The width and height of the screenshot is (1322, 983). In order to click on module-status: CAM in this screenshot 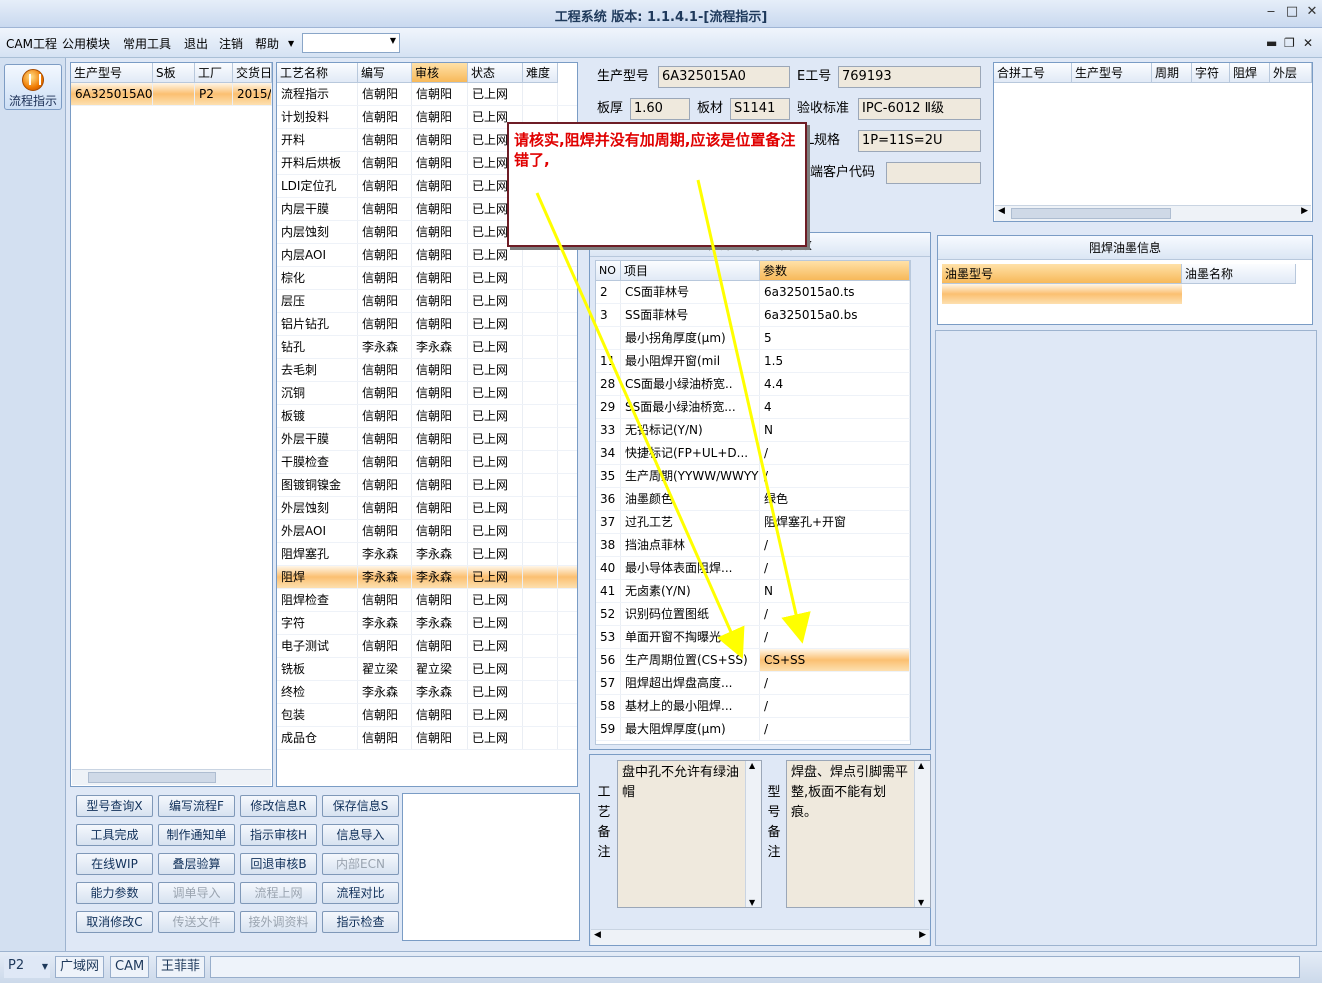, I will do `click(130, 967)`.